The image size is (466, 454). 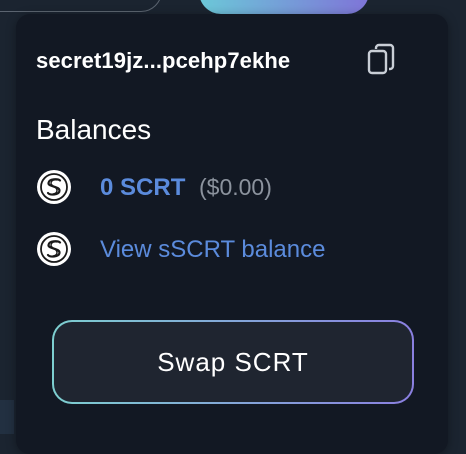 What do you see at coordinates (7, 417) in the screenshot?
I see `background-edge` at bounding box center [7, 417].